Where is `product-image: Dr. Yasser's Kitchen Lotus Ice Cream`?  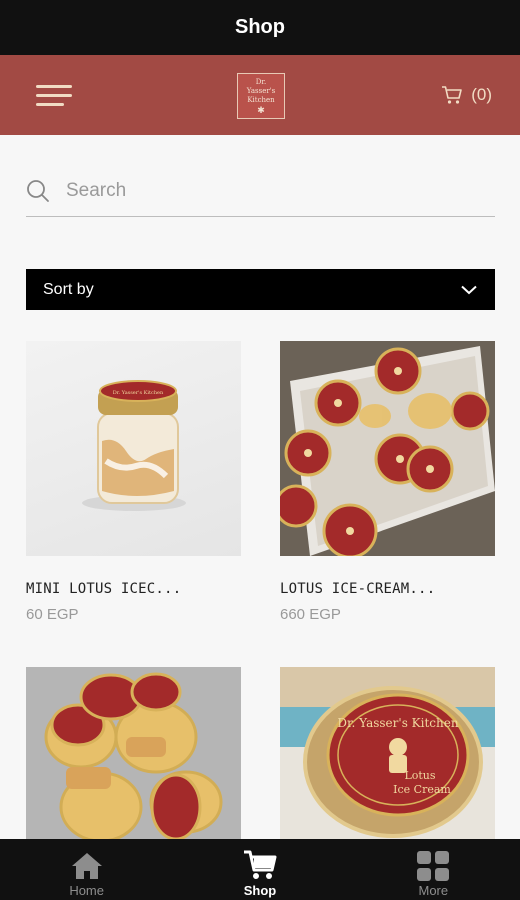 product-image: Dr. Yasser's Kitchen Lotus Ice Cream is located at coordinates (387, 753).